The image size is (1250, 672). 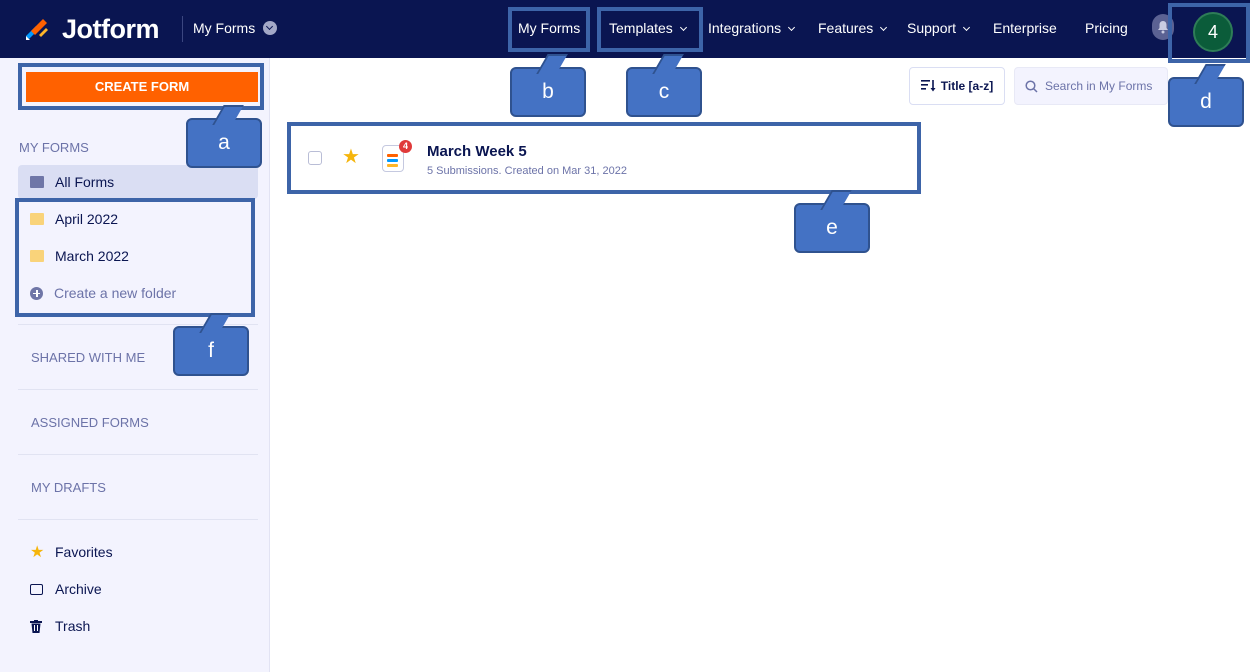 What do you see at coordinates (78, 589) in the screenshot?
I see `sidebar-item-label: Archive` at bounding box center [78, 589].